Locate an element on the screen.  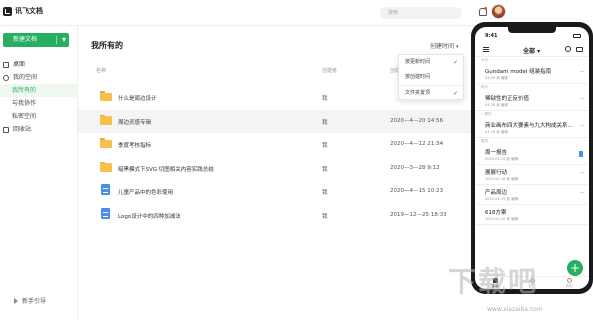
sidebar-item-label: 回收站 is located at coordinates (22, 129).